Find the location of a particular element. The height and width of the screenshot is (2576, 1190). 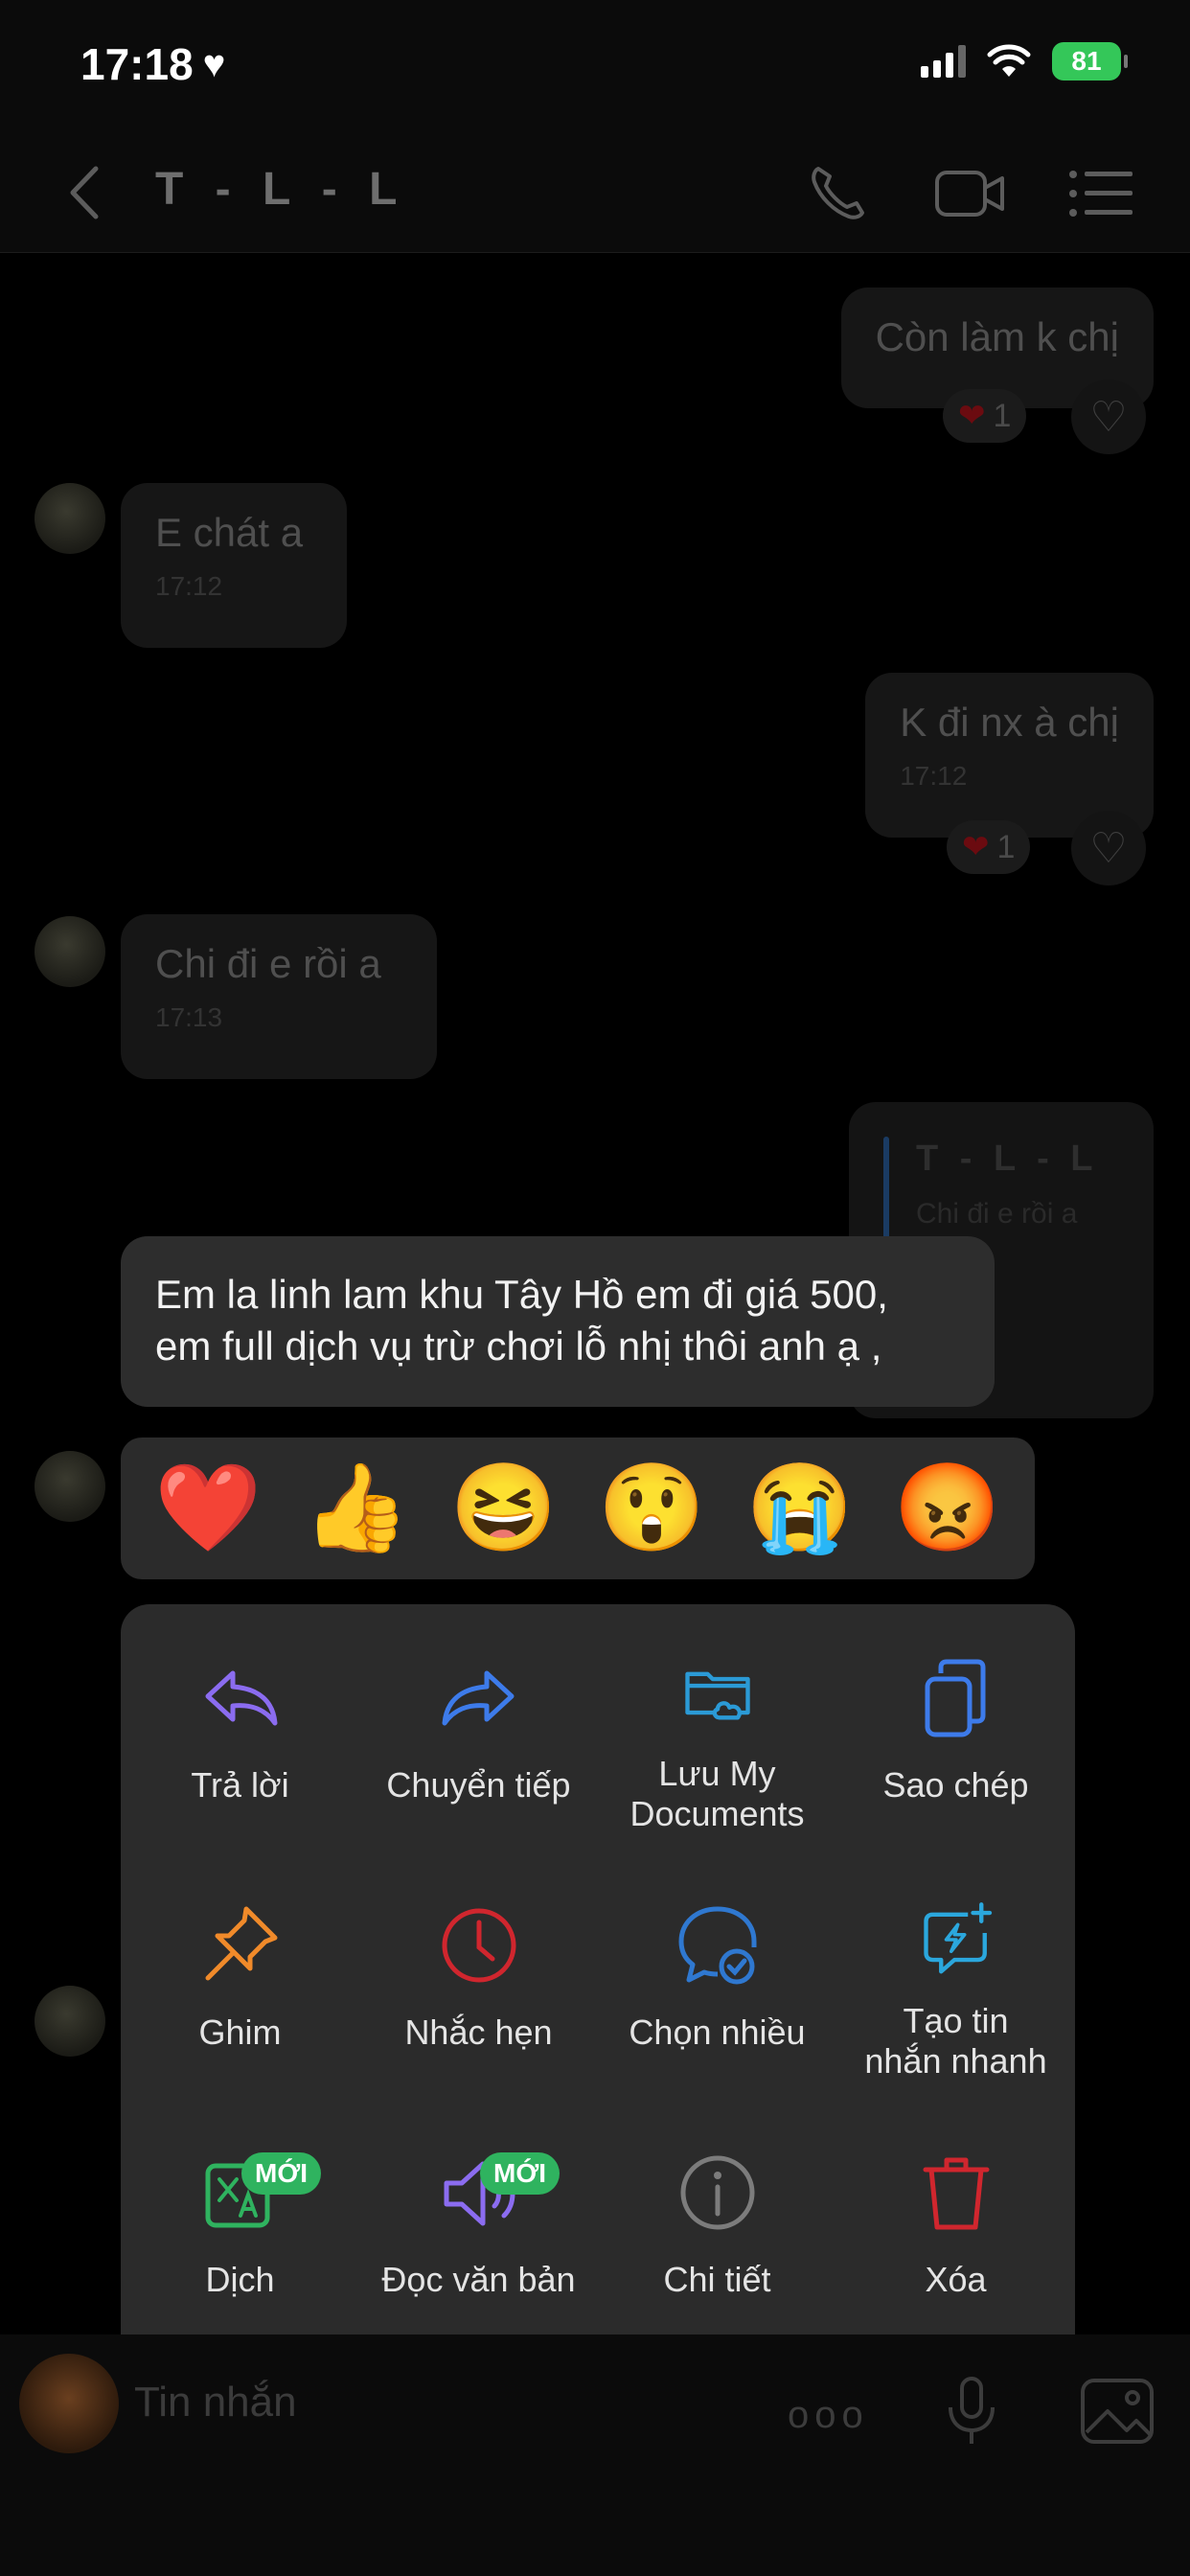

sticker-icon is located at coordinates (69, 2403).